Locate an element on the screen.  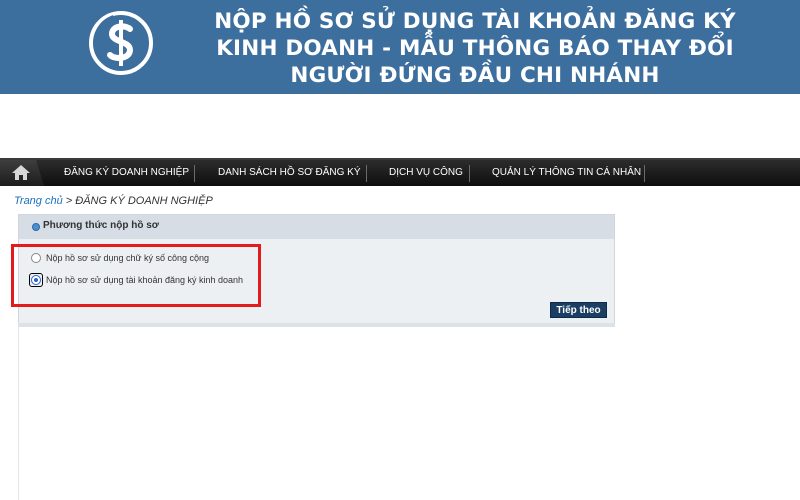
dollar-coin-logo-icon is located at coordinates (121, 43).